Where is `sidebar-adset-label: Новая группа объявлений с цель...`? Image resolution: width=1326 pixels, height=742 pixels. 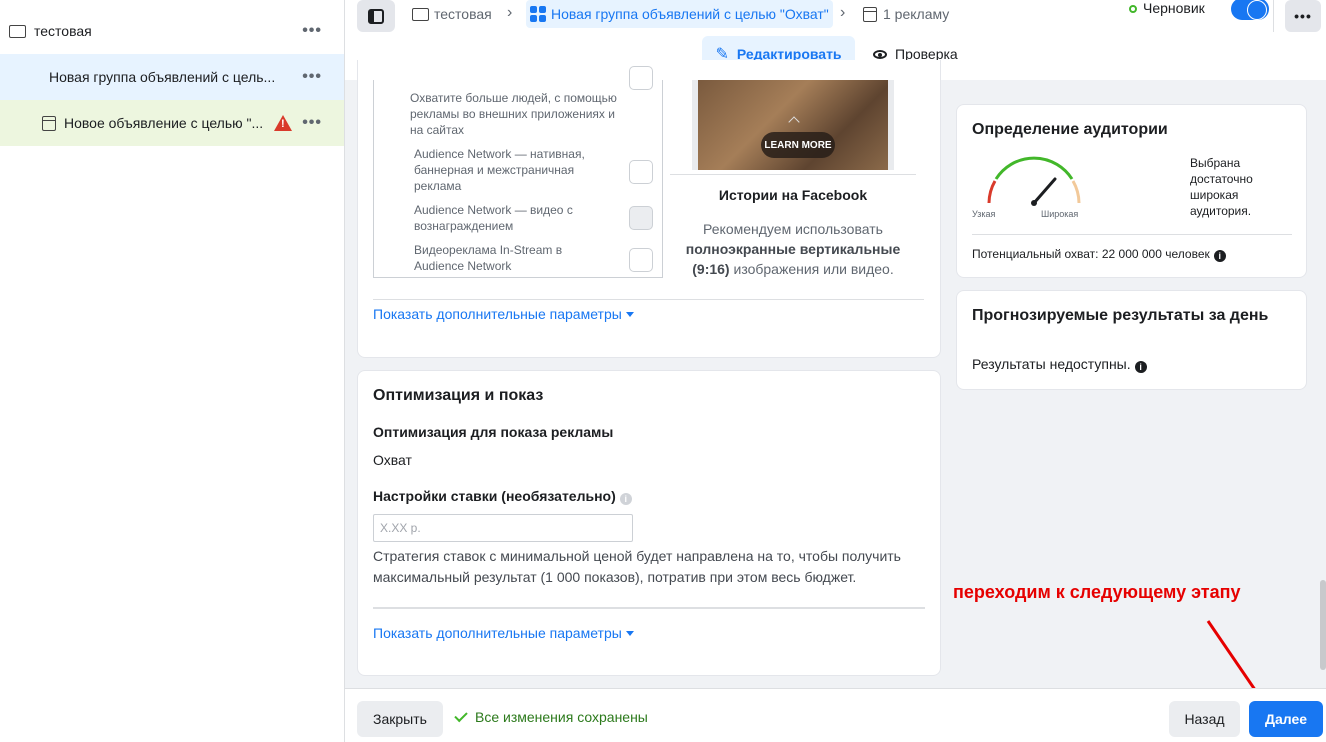
sidebar-adset-label: Новая группа объявлений с цель... is located at coordinates (162, 77).